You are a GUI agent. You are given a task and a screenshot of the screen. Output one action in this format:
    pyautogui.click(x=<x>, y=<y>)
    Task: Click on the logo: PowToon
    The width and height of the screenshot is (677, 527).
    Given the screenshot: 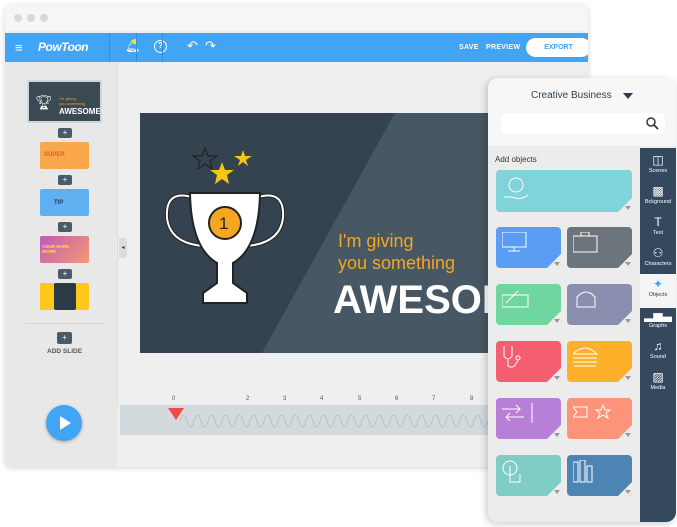 What is the action you would take?
    pyautogui.click(x=63, y=47)
    